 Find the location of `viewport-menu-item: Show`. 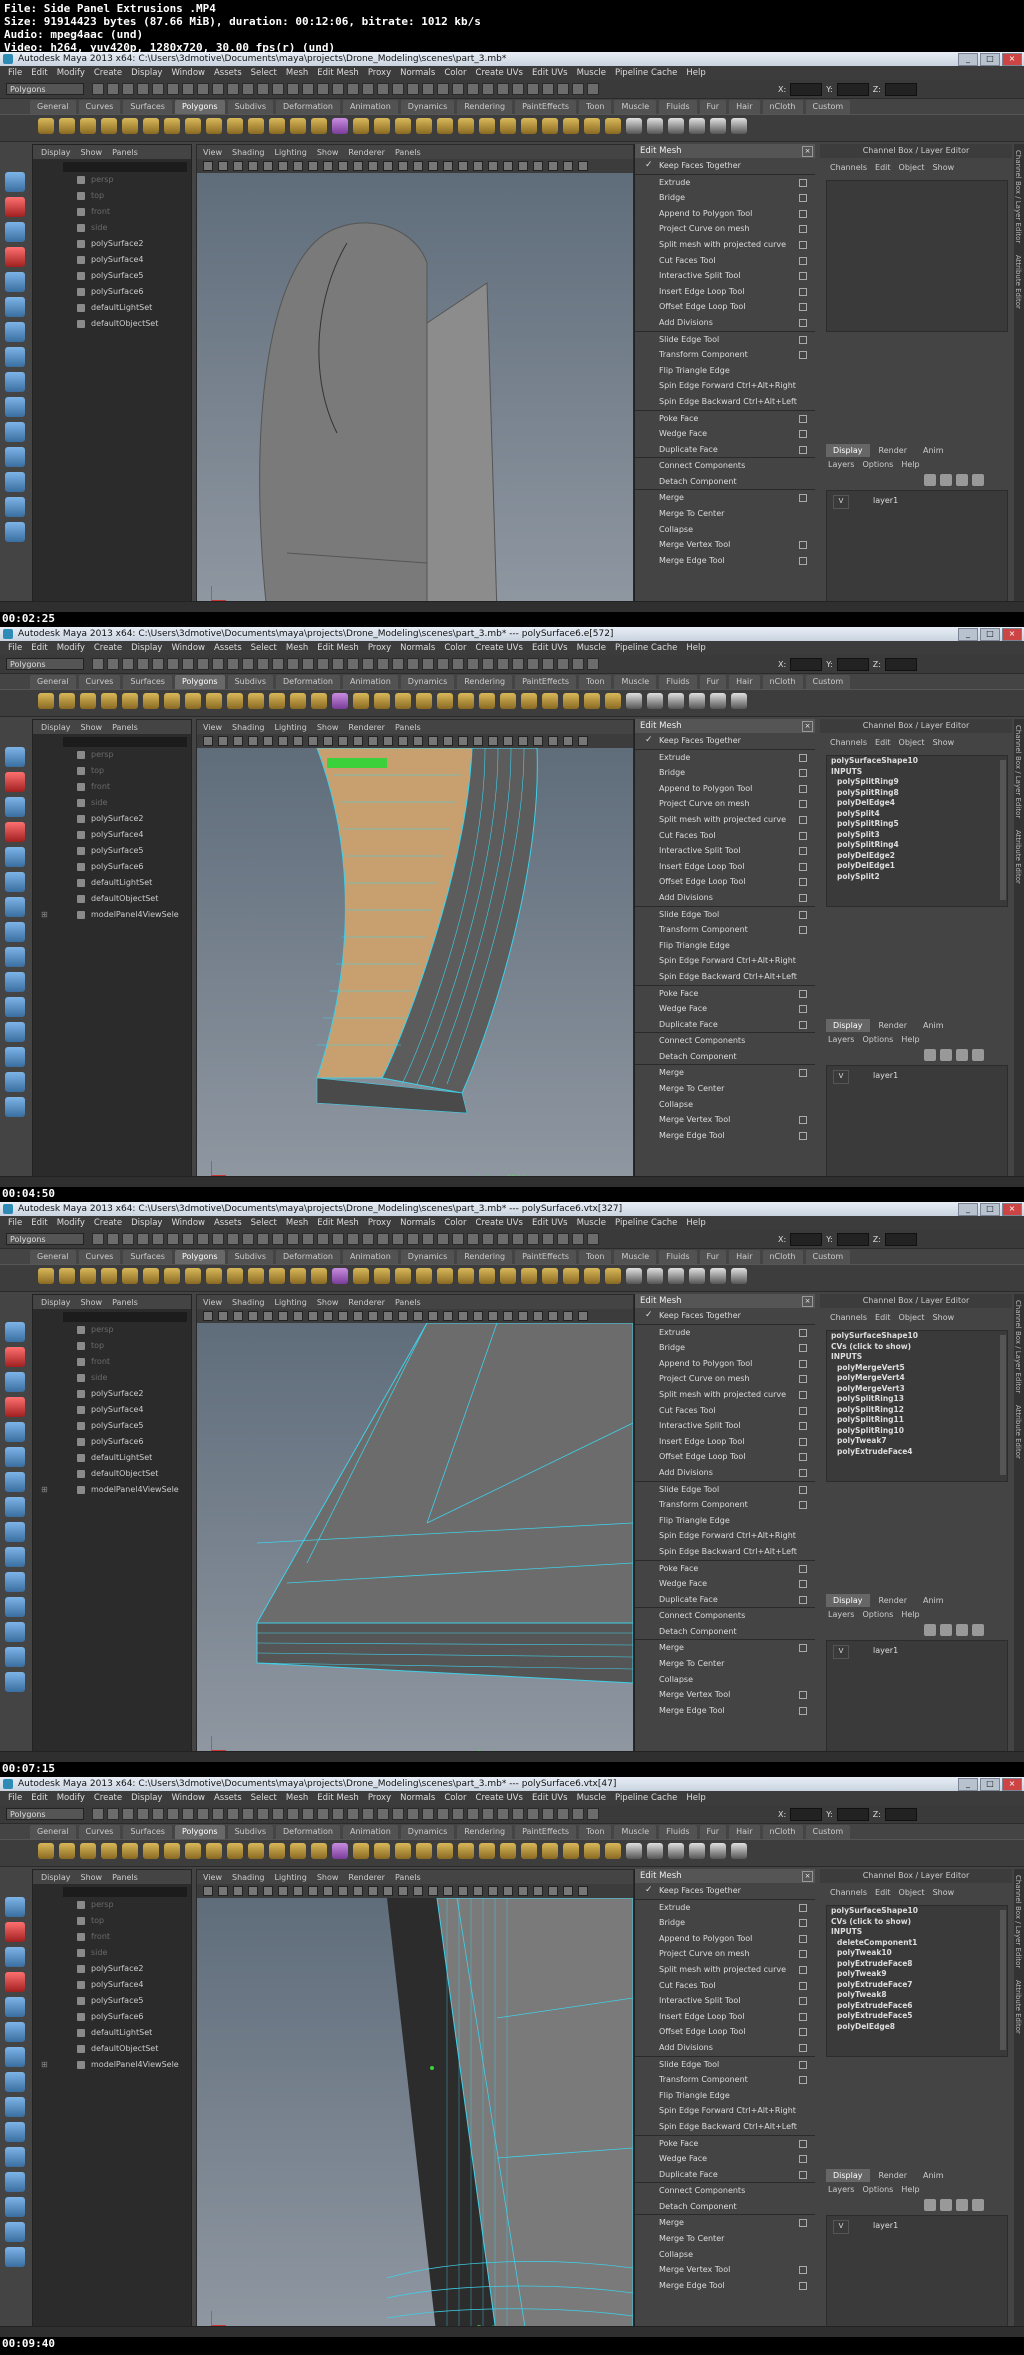

viewport-menu-item: Show is located at coordinates (328, 1302).